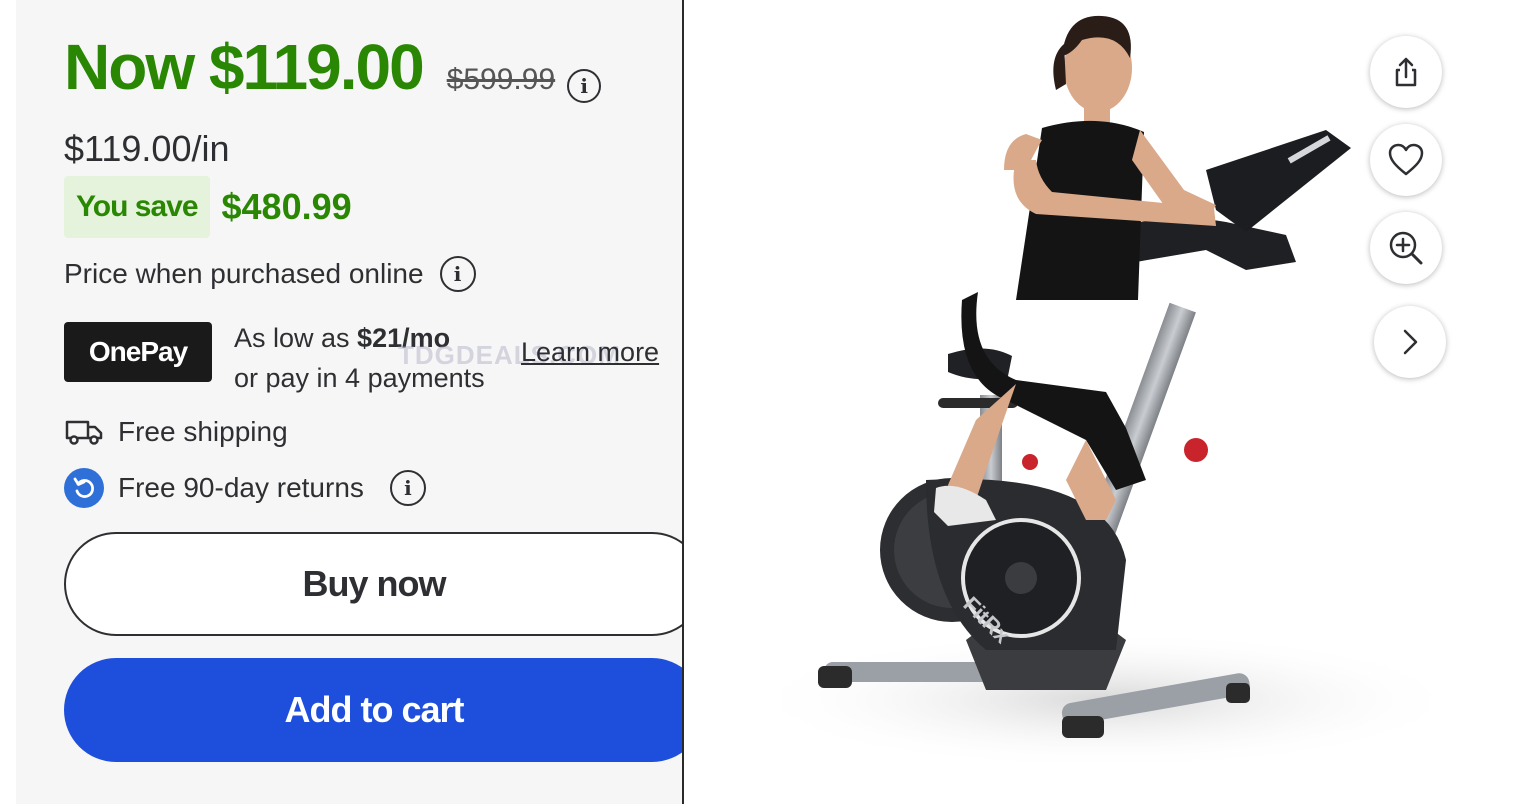  I want to click on savings-row: You save $480.99, so click(208, 207).